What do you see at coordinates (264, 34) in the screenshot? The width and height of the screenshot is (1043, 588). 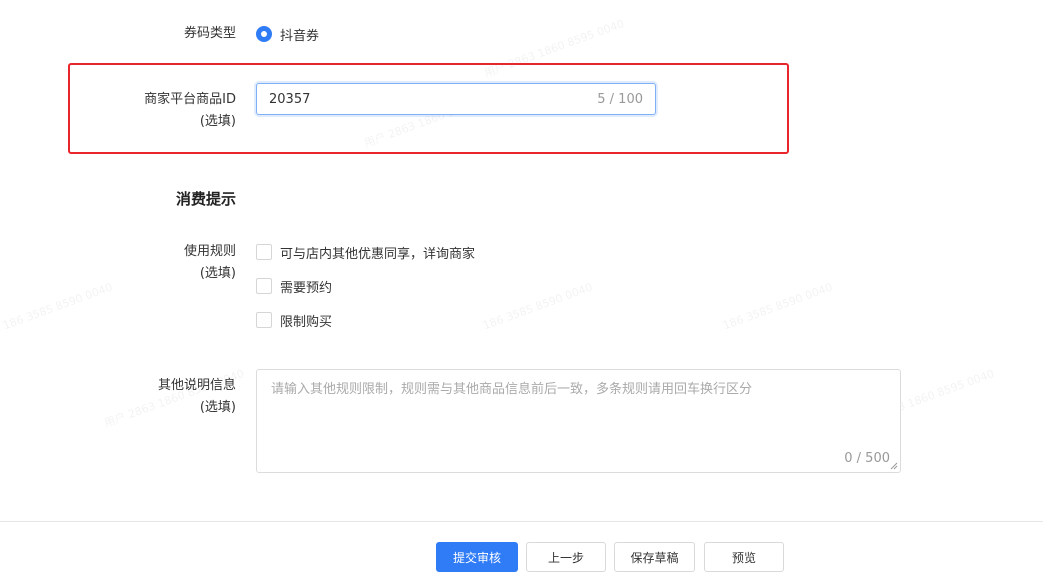 I see `radio-selected-icon` at bounding box center [264, 34].